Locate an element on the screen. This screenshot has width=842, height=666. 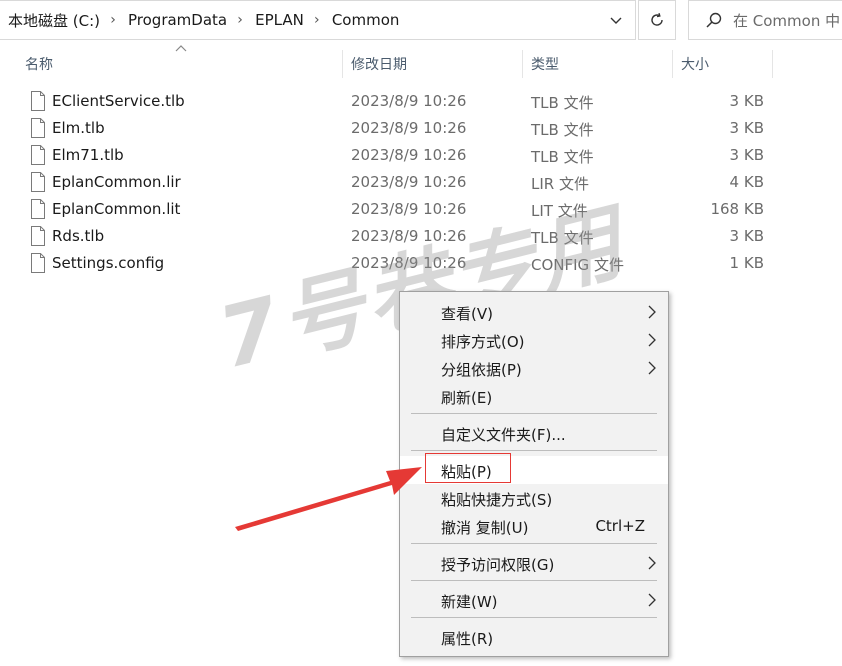
breadcrumb-programdata: ProgramData is located at coordinates (176, 20).